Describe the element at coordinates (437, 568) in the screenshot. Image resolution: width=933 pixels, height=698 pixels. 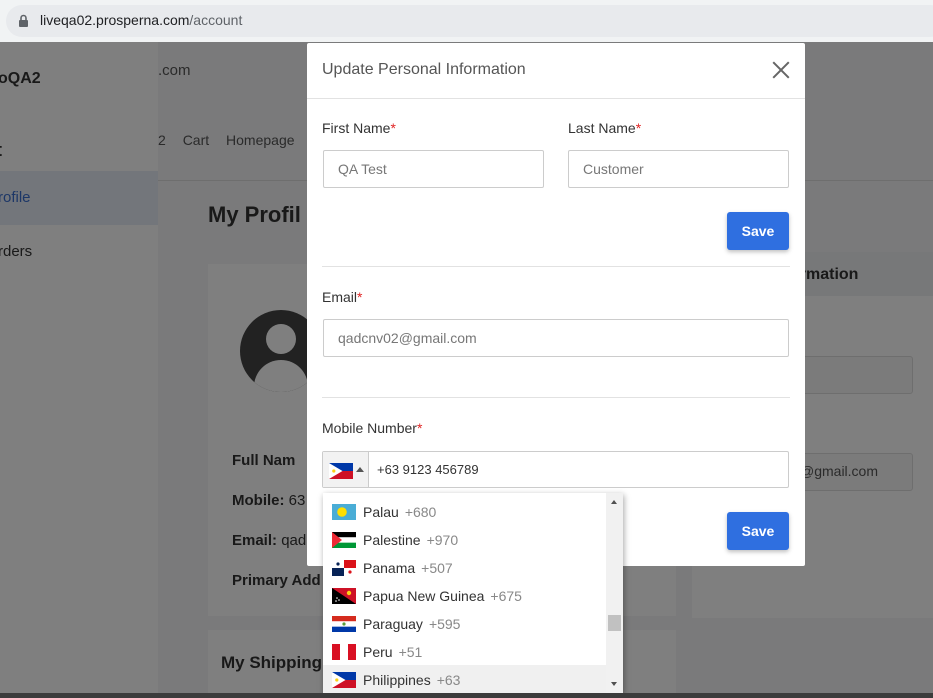
I see `country-dial-code: +507` at that location.